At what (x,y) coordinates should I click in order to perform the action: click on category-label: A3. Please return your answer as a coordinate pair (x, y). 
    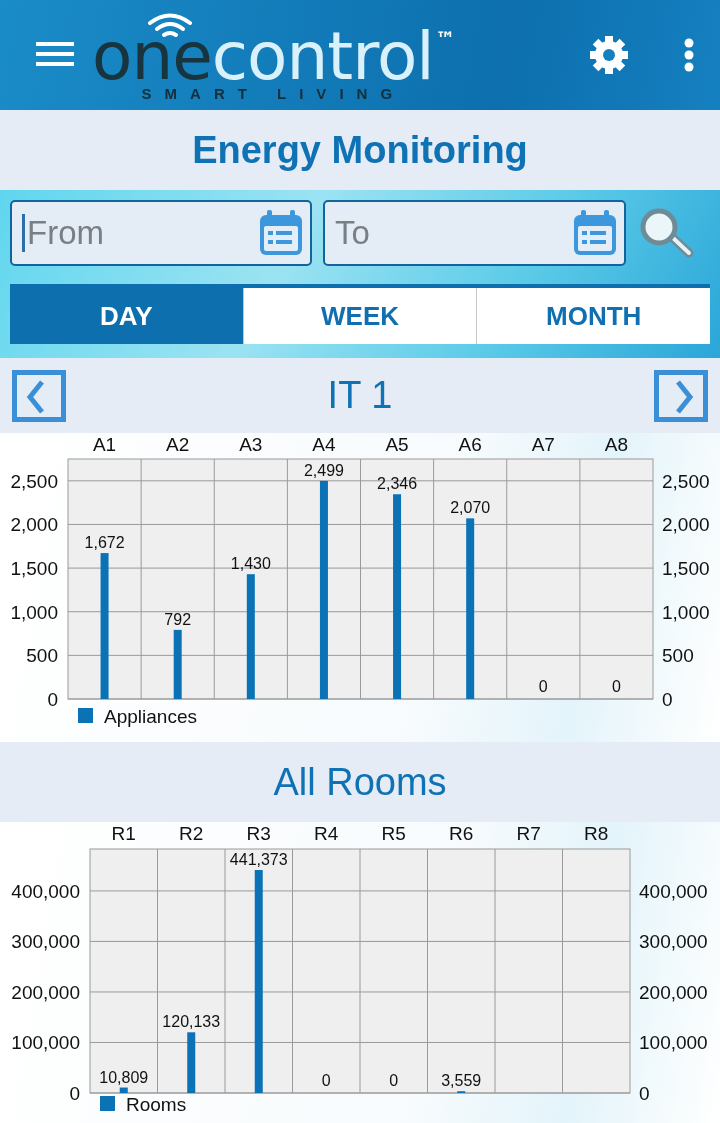
    Looking at the image, I should click on (251, 444).